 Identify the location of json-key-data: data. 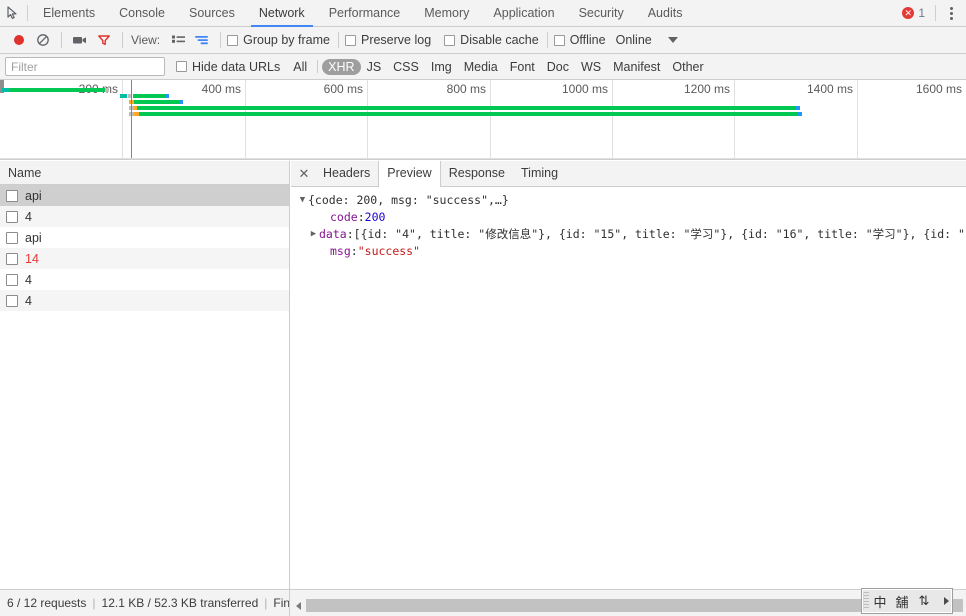
(333, 234).